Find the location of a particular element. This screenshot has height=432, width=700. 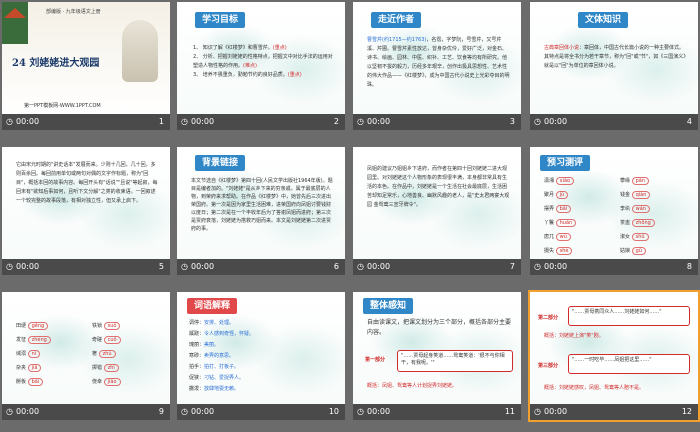

word-item: 摄失 shè is located at coordinates (558, 251).